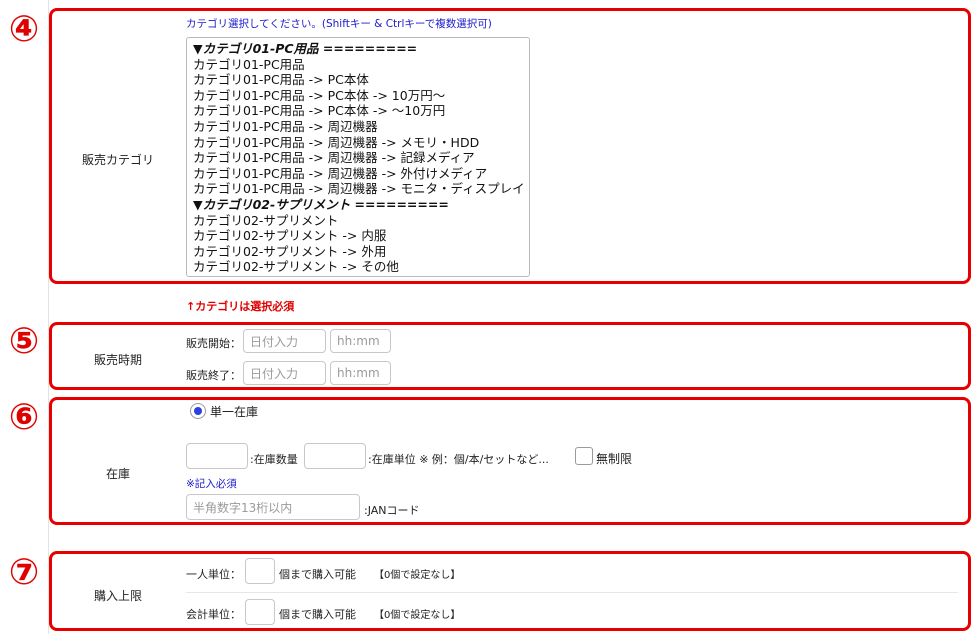 Image resolution: width=980 pixels, height=634 pixels. Describe the element at coordinates (213, 343) in the screenshot. I see `sale-start-label: 販売開始：` at that location.